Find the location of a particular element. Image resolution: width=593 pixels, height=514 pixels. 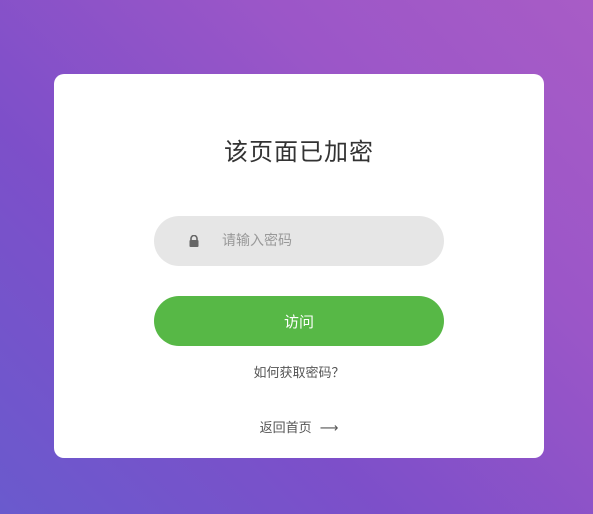

visit-button: 访问 is located at coordinates (299, 321).